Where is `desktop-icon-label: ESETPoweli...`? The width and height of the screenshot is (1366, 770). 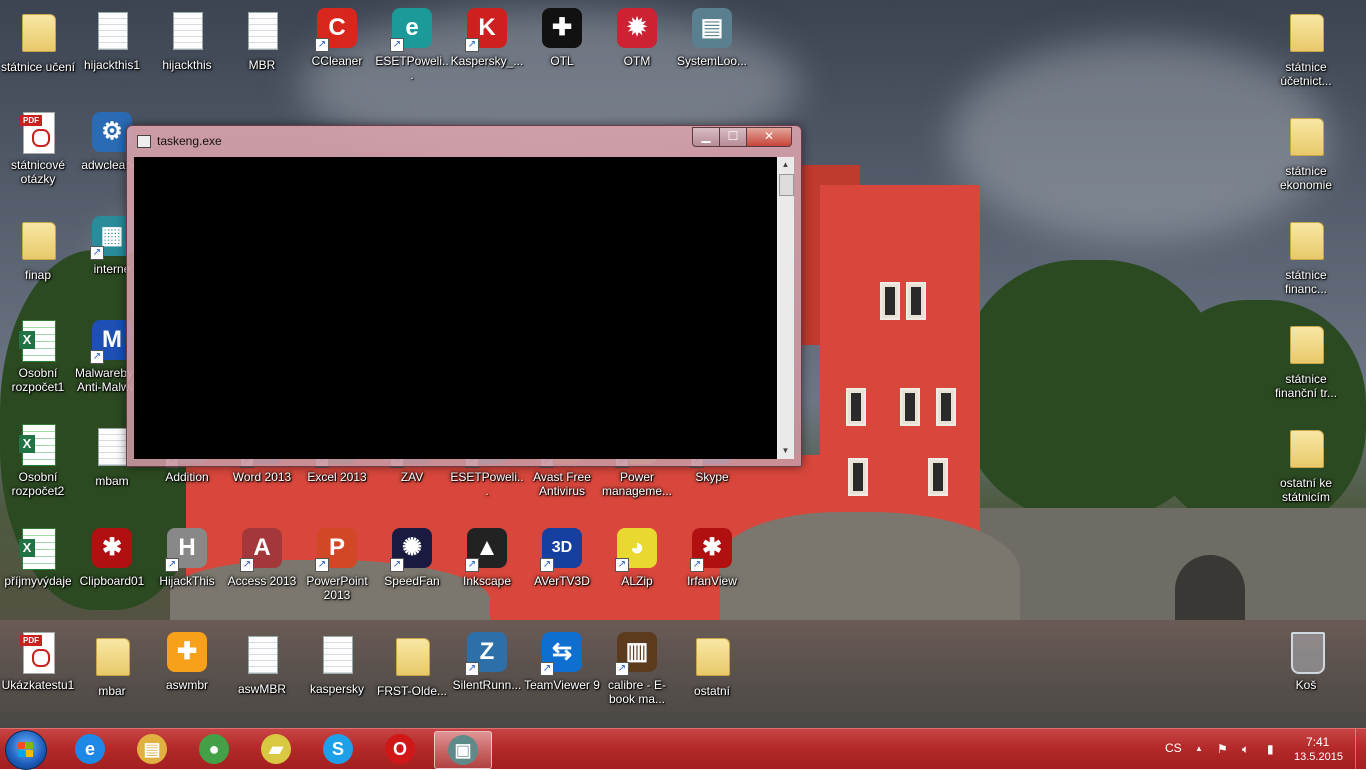
desktop-icon-label: ESETPoweli... is located at coordinates (487, 484).